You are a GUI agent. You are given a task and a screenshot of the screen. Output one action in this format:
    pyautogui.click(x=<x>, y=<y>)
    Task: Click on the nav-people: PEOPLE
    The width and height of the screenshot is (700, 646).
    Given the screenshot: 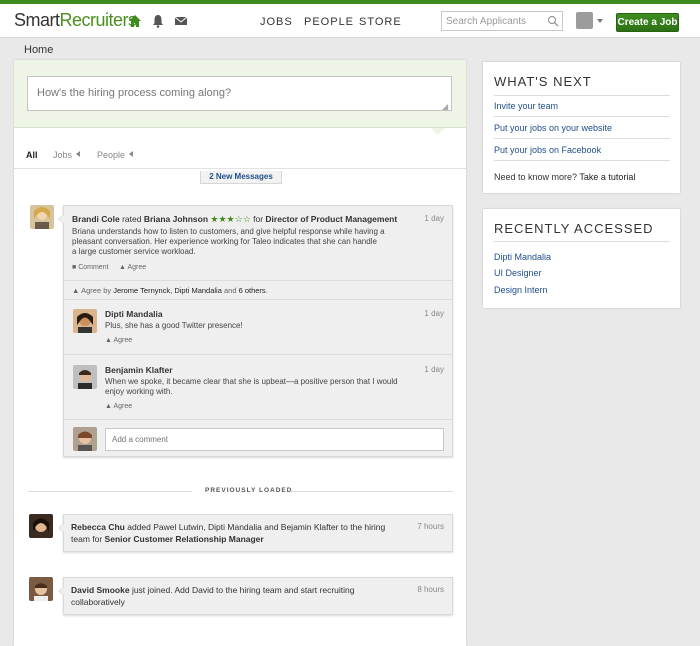 What is the action you would take?
    pyautogui.click(x=329, y=22)
    